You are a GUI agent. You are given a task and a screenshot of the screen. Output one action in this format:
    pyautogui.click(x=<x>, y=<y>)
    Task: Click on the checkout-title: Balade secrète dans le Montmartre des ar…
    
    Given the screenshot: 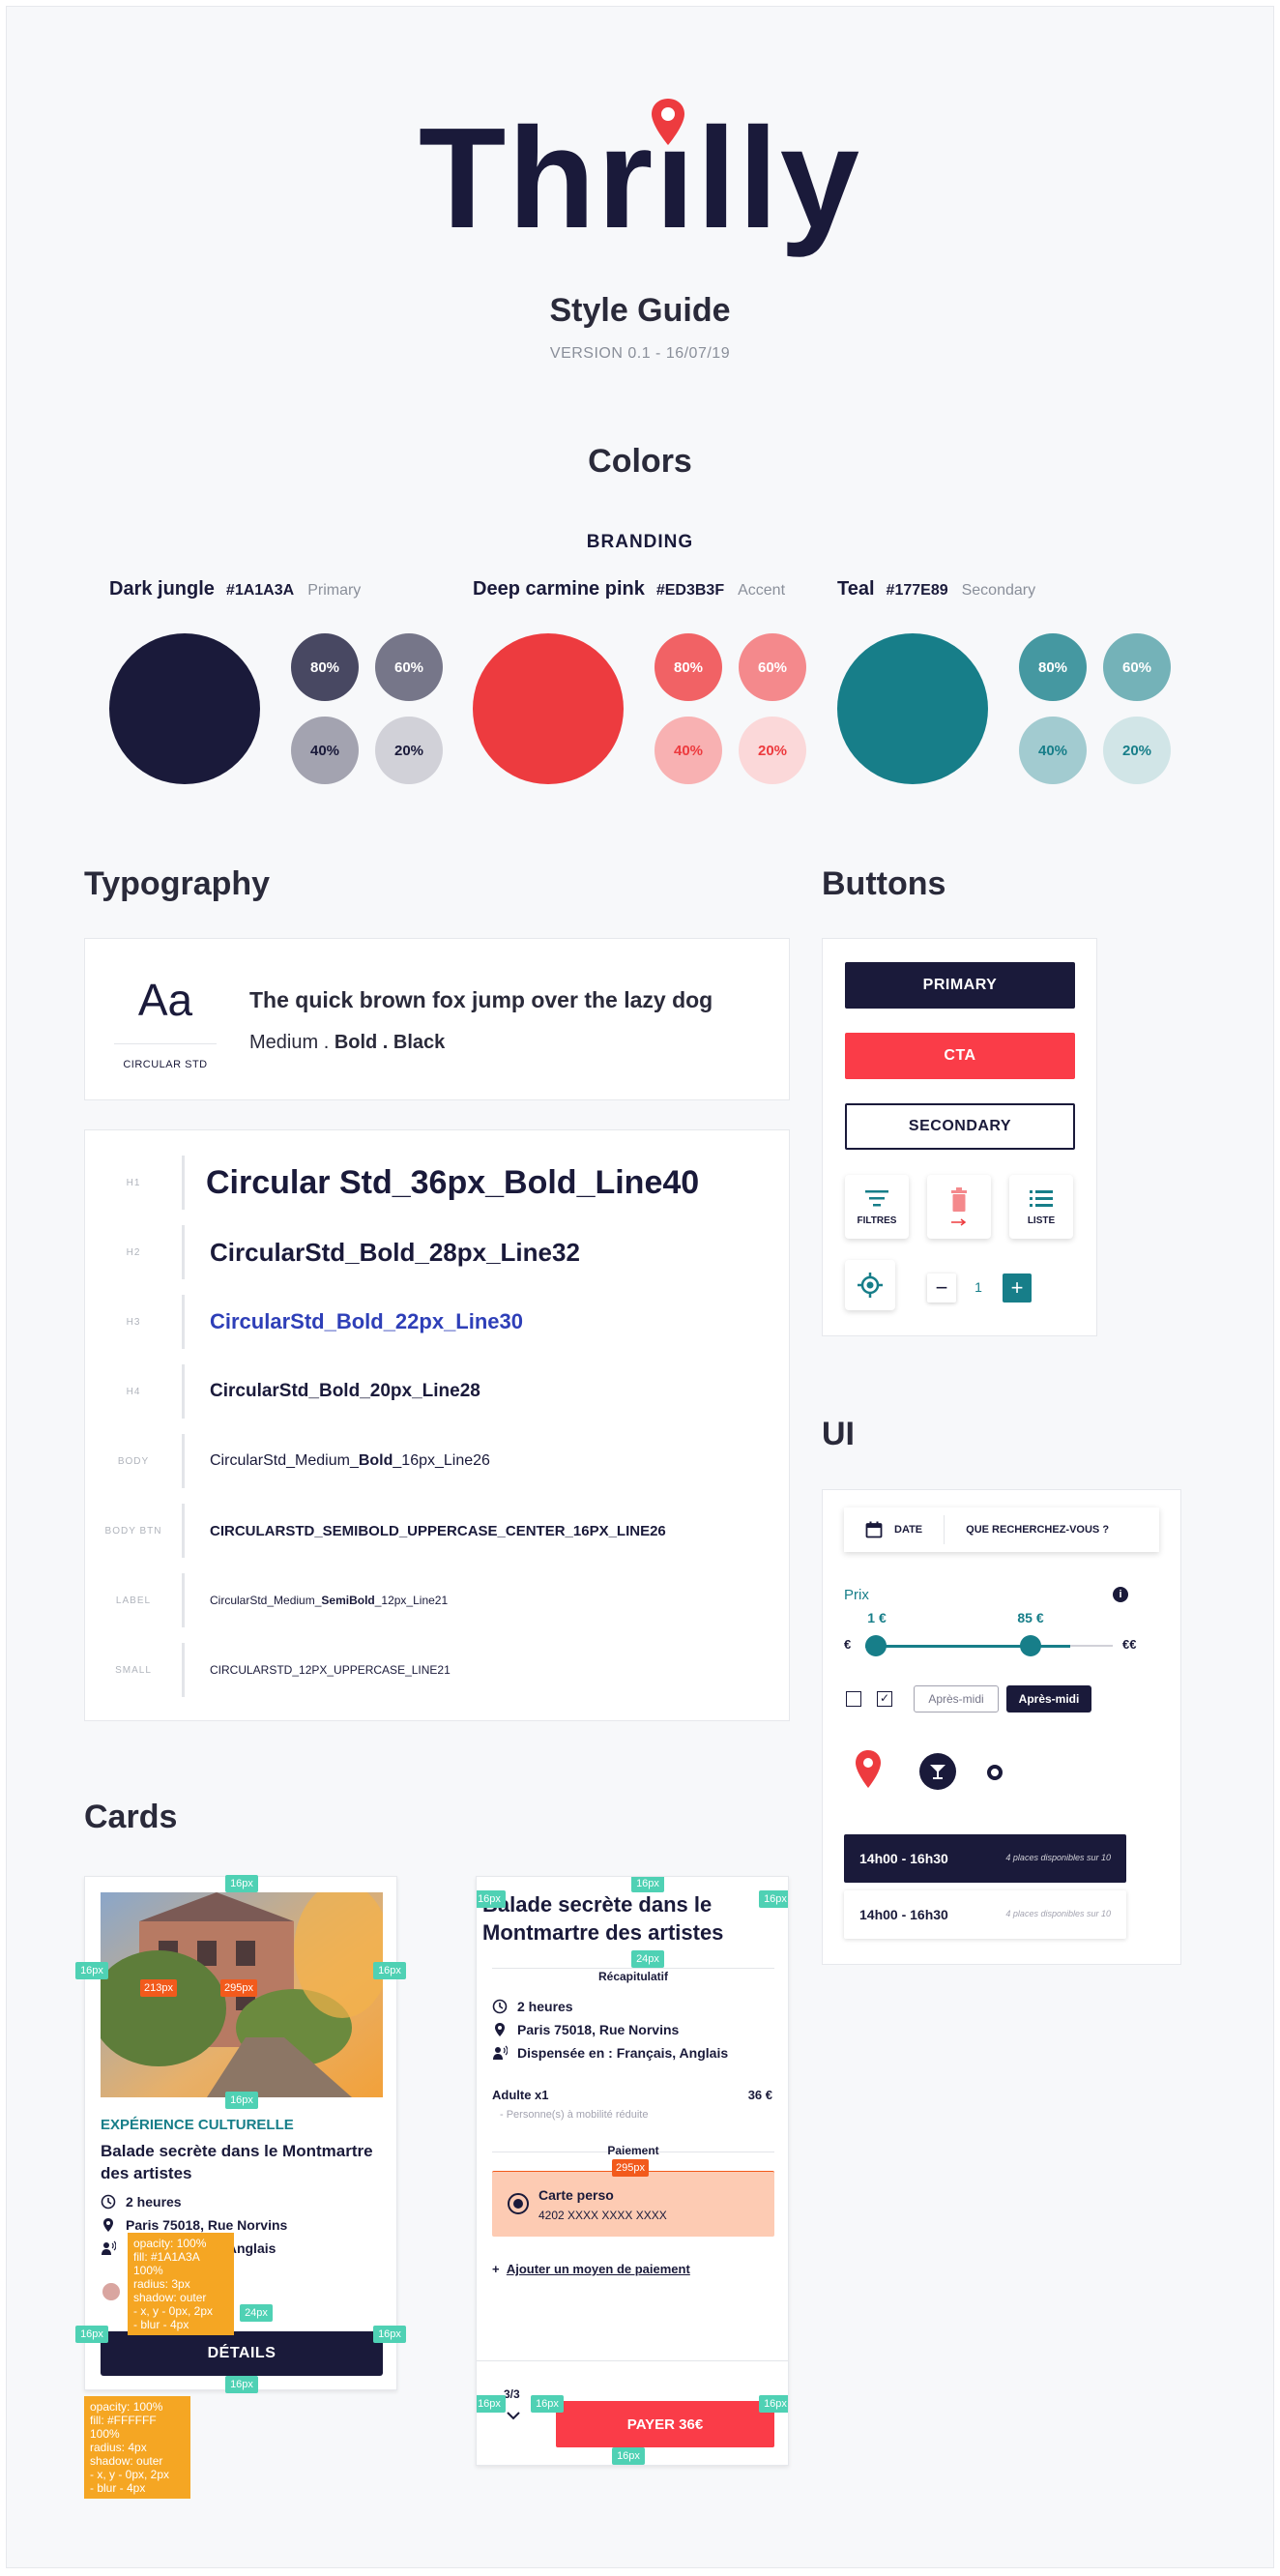 What is the action you would take?
    pyautogui.click(x=603, y=1918)
    